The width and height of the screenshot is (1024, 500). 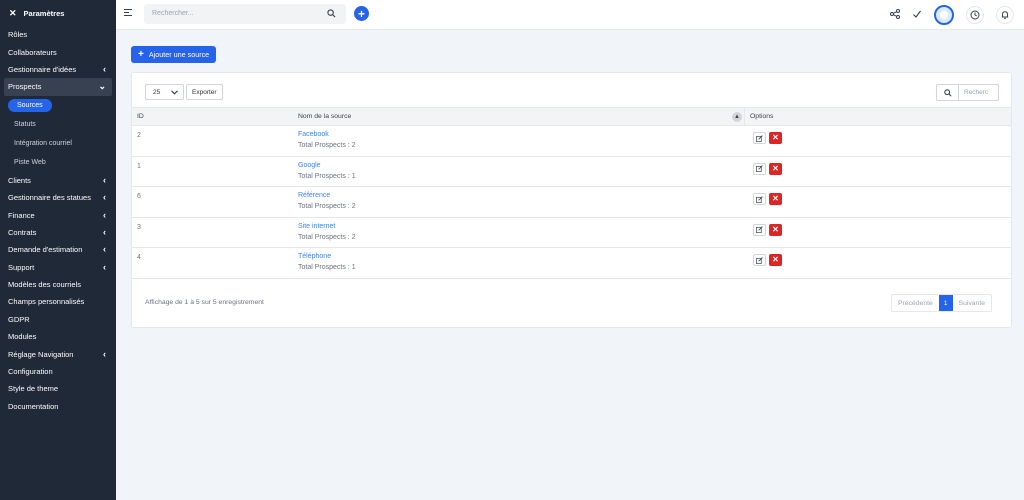 I want to click on sidebar-item-demande-d-estimation: Demande d'estimation ‹, so click(x=58, y=249).